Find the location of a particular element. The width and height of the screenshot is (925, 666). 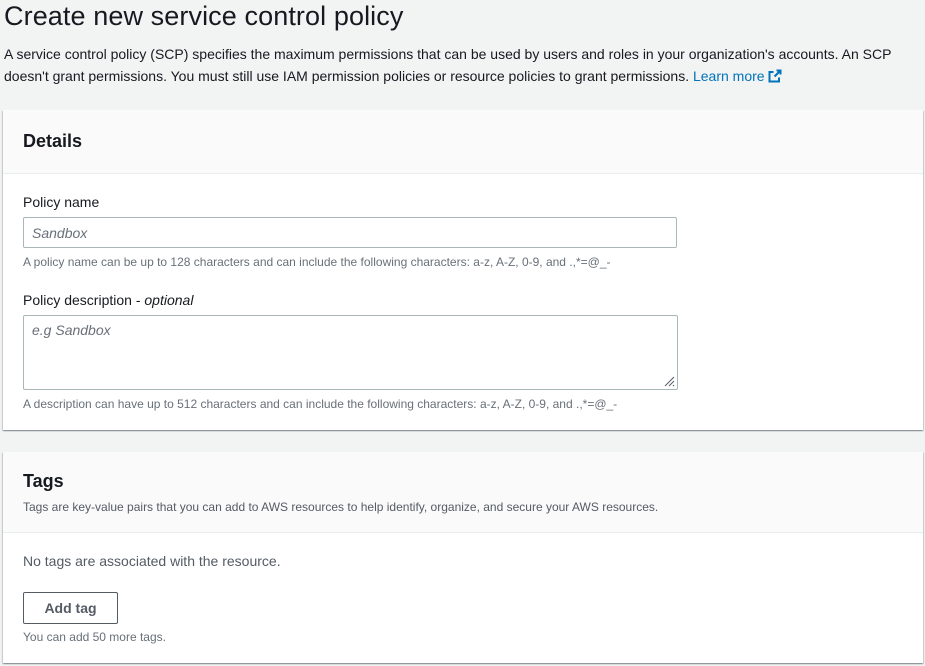

resize-grip-icon is located at coordinates (669, 381).